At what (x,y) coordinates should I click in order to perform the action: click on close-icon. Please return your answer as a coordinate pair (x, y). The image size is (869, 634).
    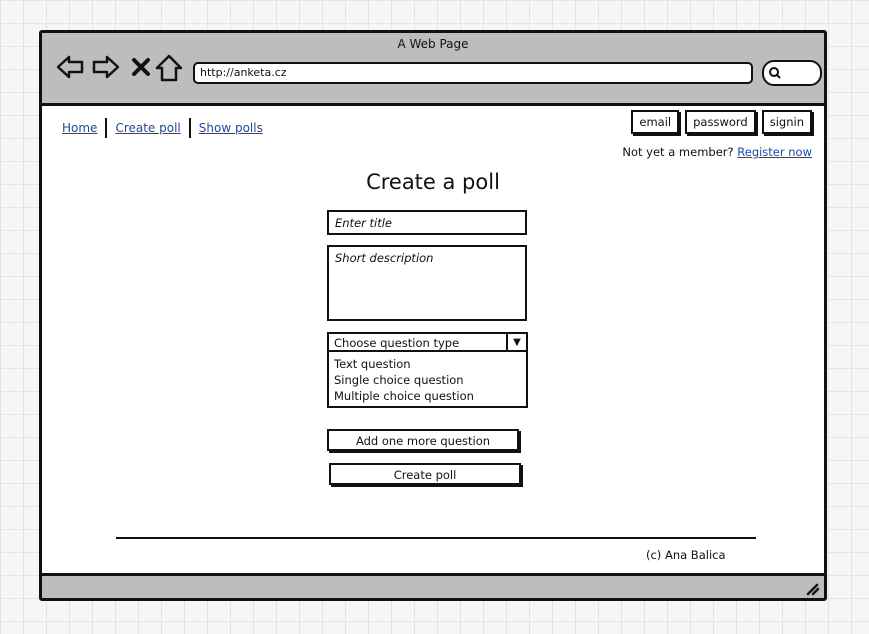
    Looking at the image, I should click on (141, 67).